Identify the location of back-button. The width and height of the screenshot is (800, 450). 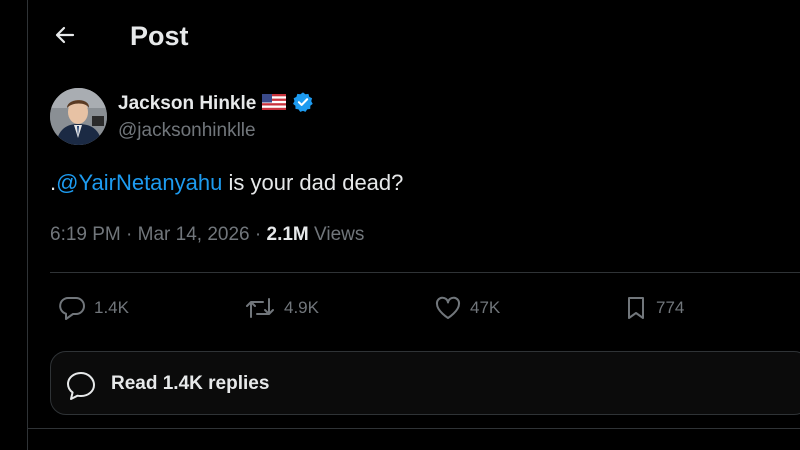
(65, 37).